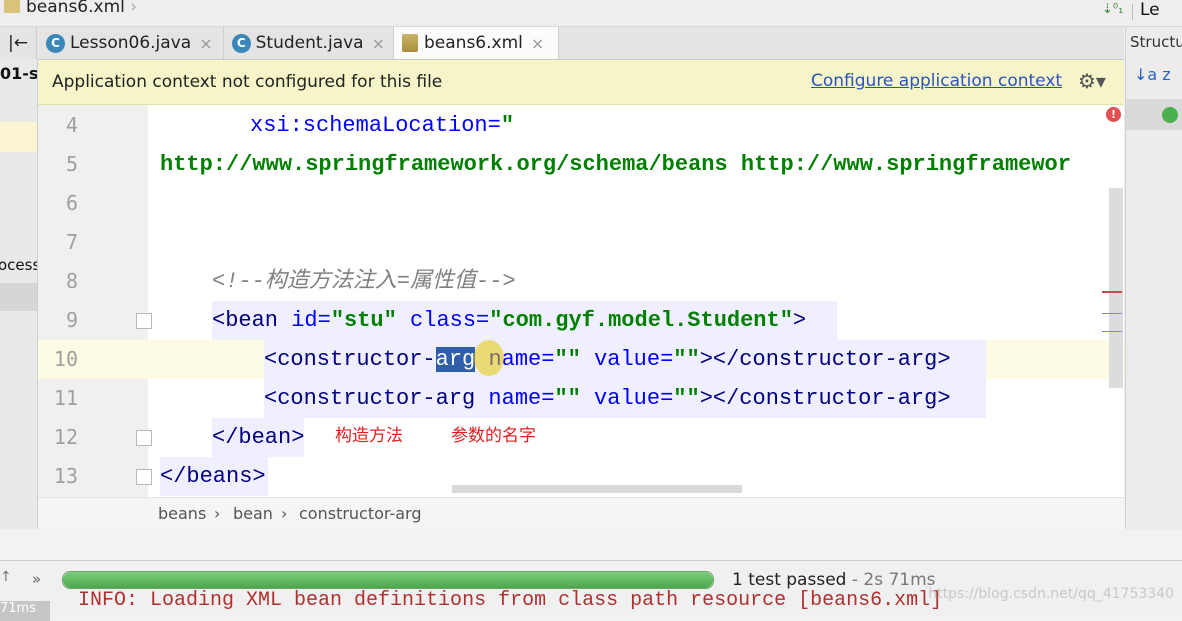 The image size is (1182, 621). I want to click on code-line-13: </beans>, so click(213, 476).